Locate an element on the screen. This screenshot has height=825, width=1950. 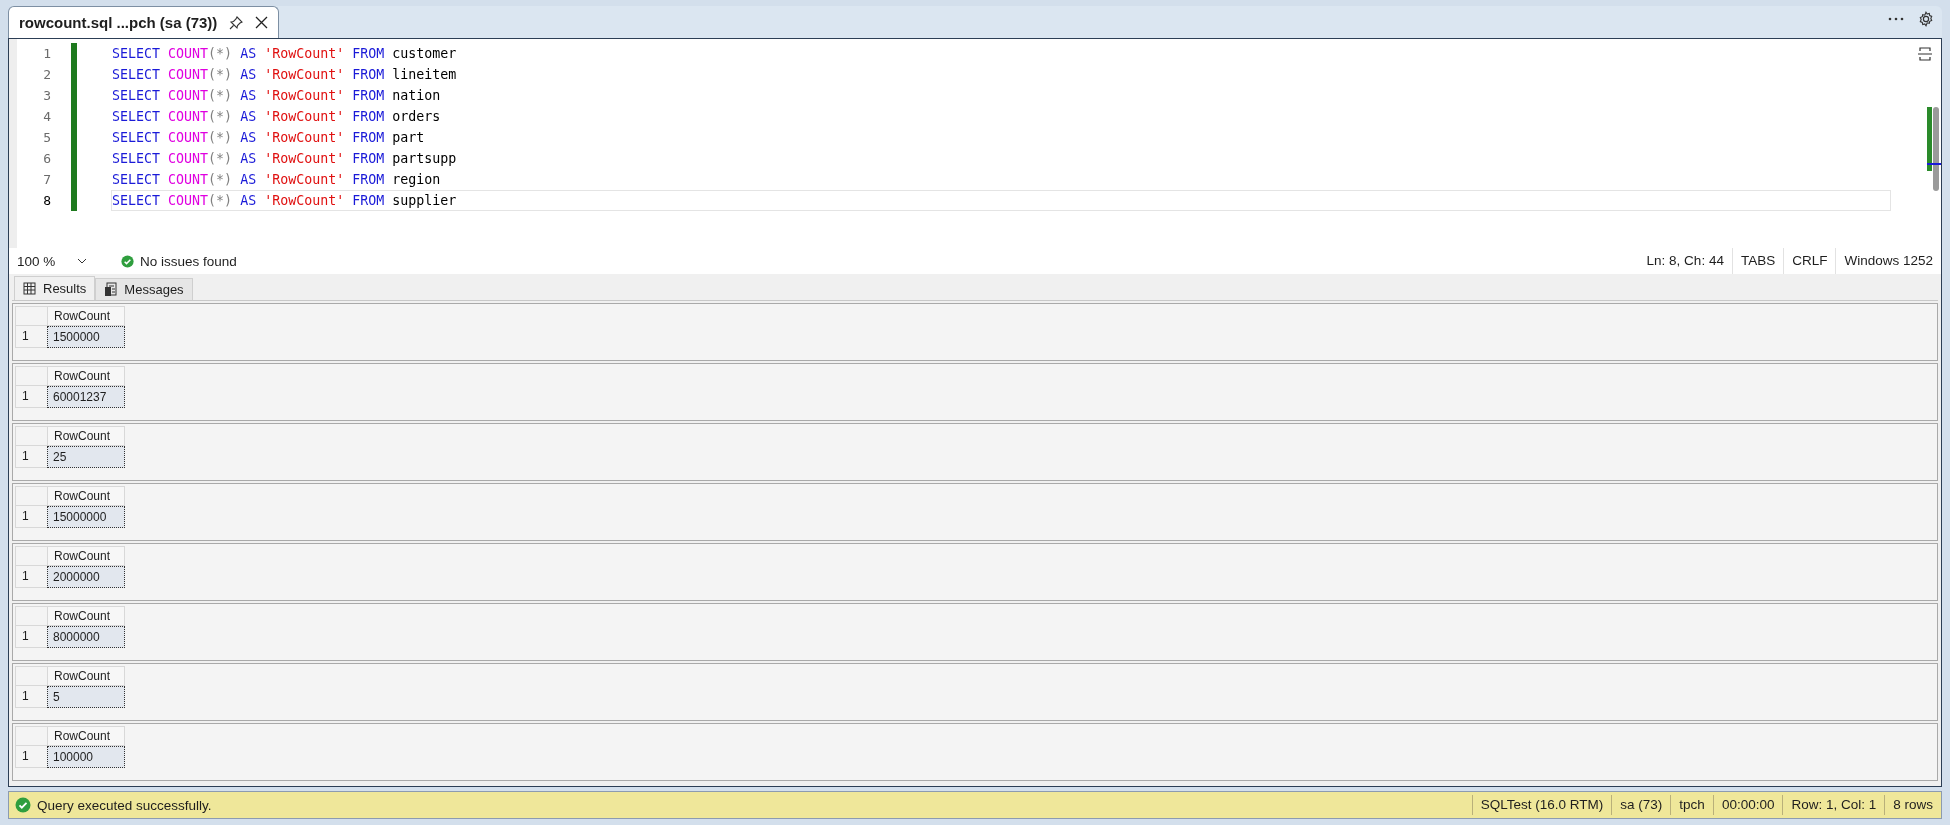
line-number: 5 is located at coordinates (47, 138).